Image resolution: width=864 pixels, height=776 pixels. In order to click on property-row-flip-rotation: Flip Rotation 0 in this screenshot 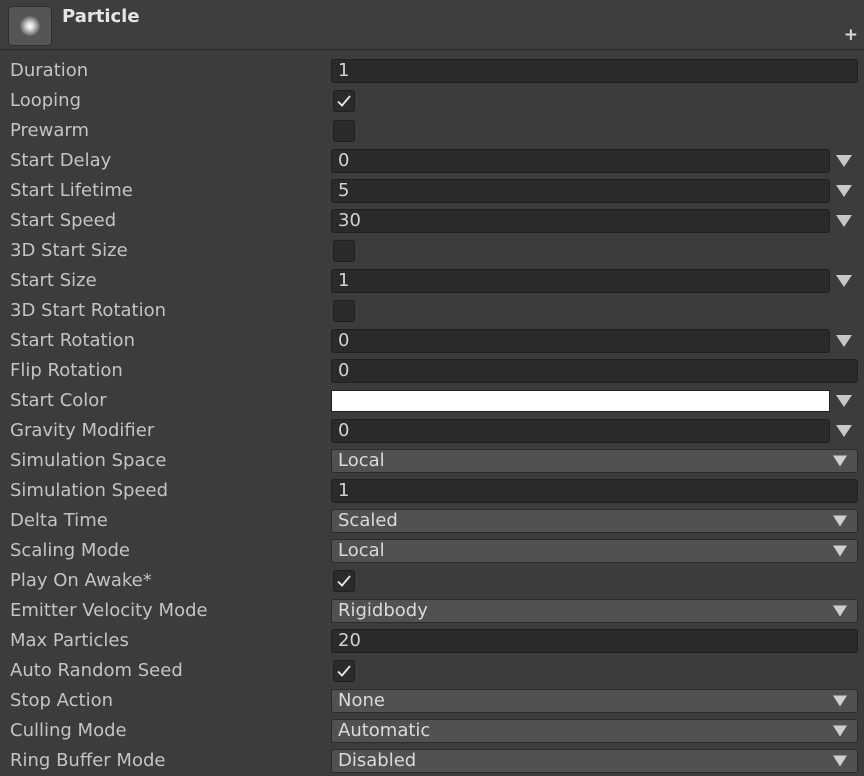, I will do `click(432, 371)`.